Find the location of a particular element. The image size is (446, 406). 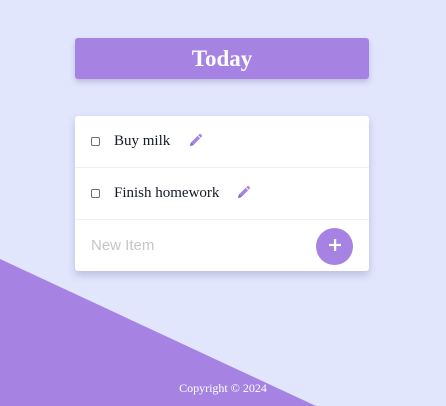

item-label: Buy milk is located at coordinates (142, 141).